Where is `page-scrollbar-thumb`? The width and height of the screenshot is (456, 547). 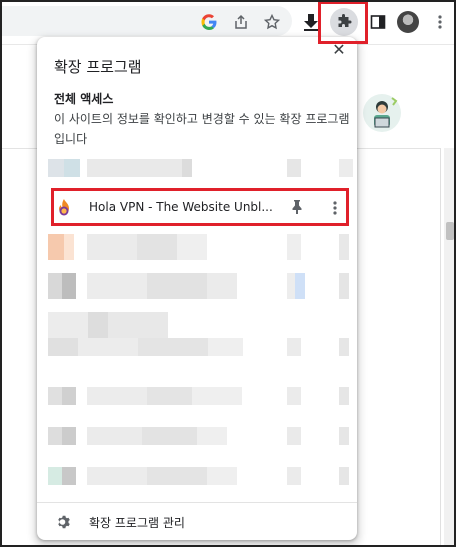 page-scrollbar-thumb is located at coordinates (450, 231).